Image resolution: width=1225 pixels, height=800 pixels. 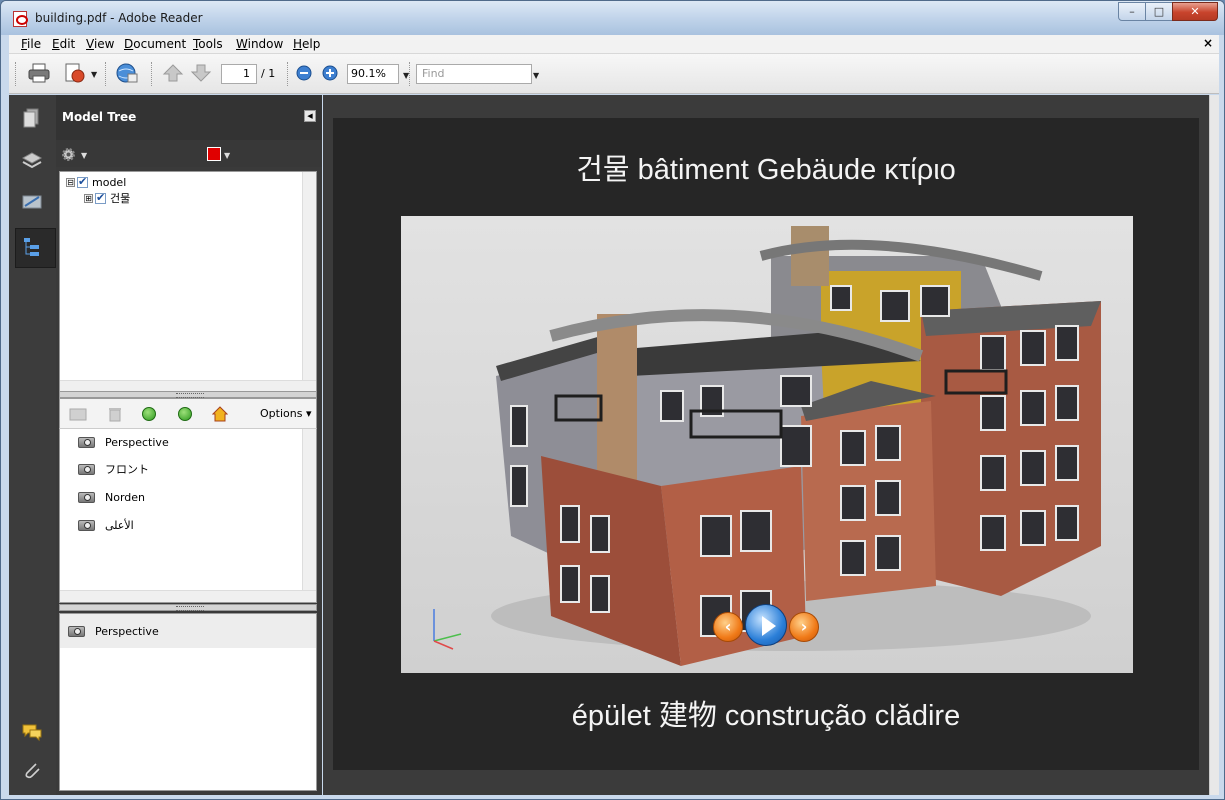 I want to click on options-menu: Options ▾, so click(x=285, y=413).